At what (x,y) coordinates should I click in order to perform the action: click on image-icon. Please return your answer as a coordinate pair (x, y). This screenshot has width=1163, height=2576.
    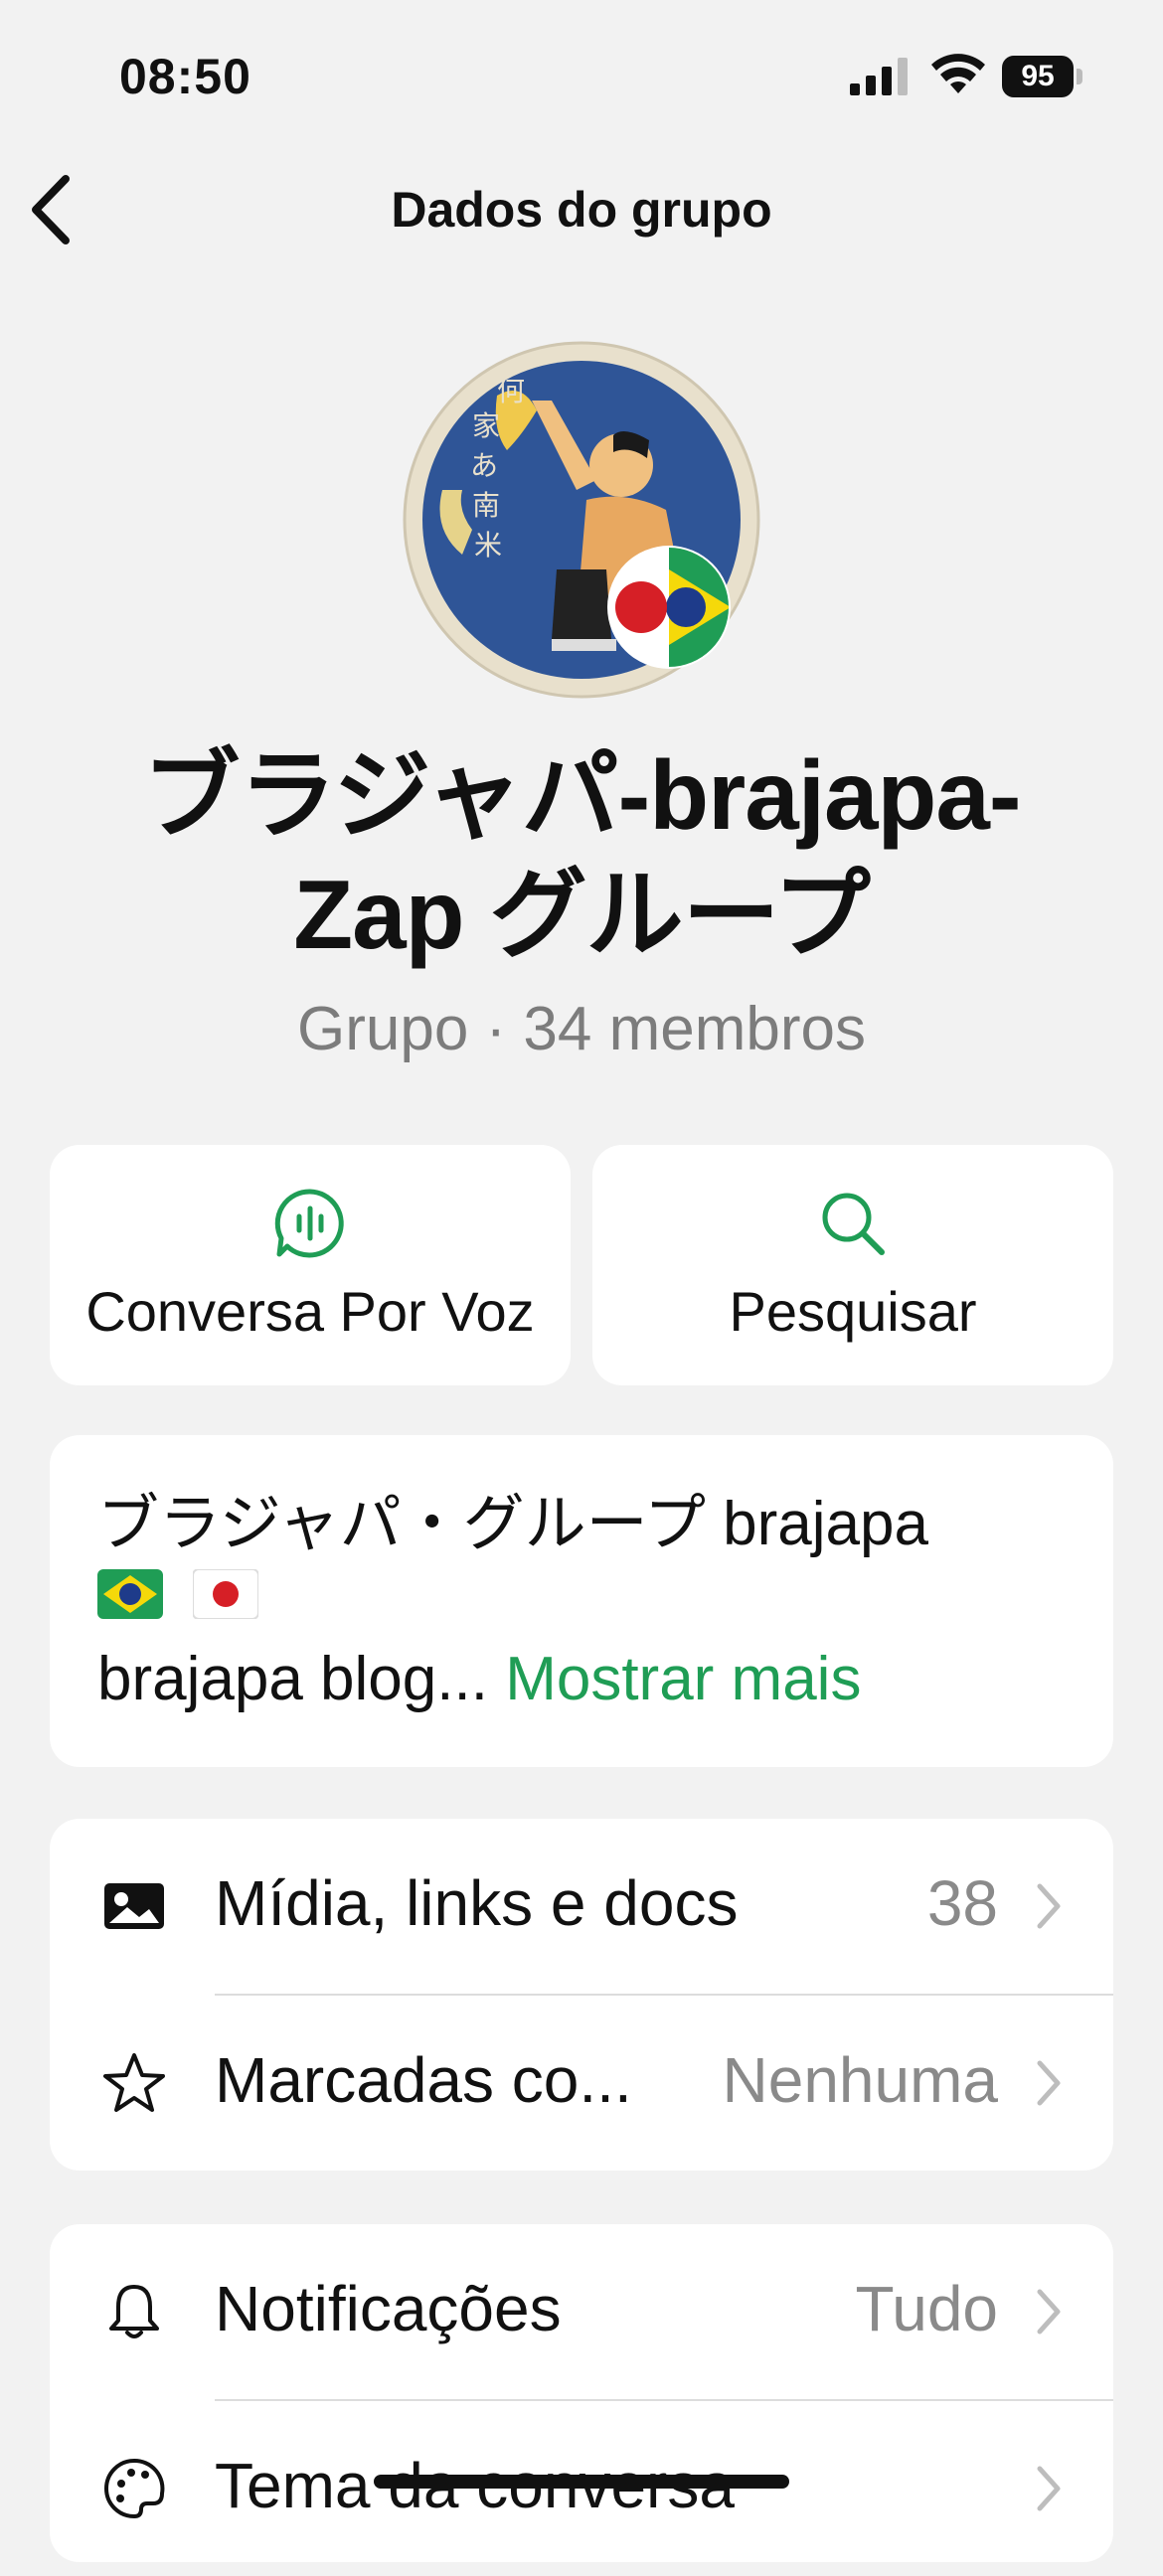
    Looking at the image, I should click on (134, 1906).